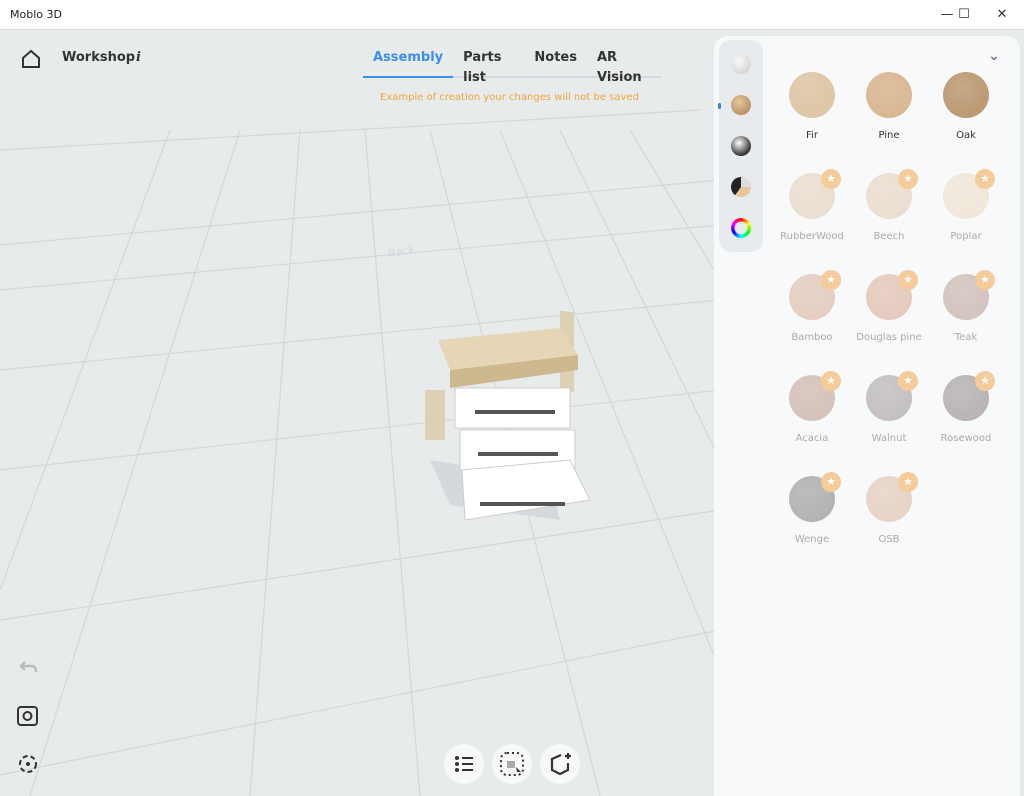 The height and width of the screenshot is (796, 1024). What do you see at coordinates (994, 56) in the screenshot?
I see `collapse-chevron-icon: ⌄` at bounding box center [994, 56].